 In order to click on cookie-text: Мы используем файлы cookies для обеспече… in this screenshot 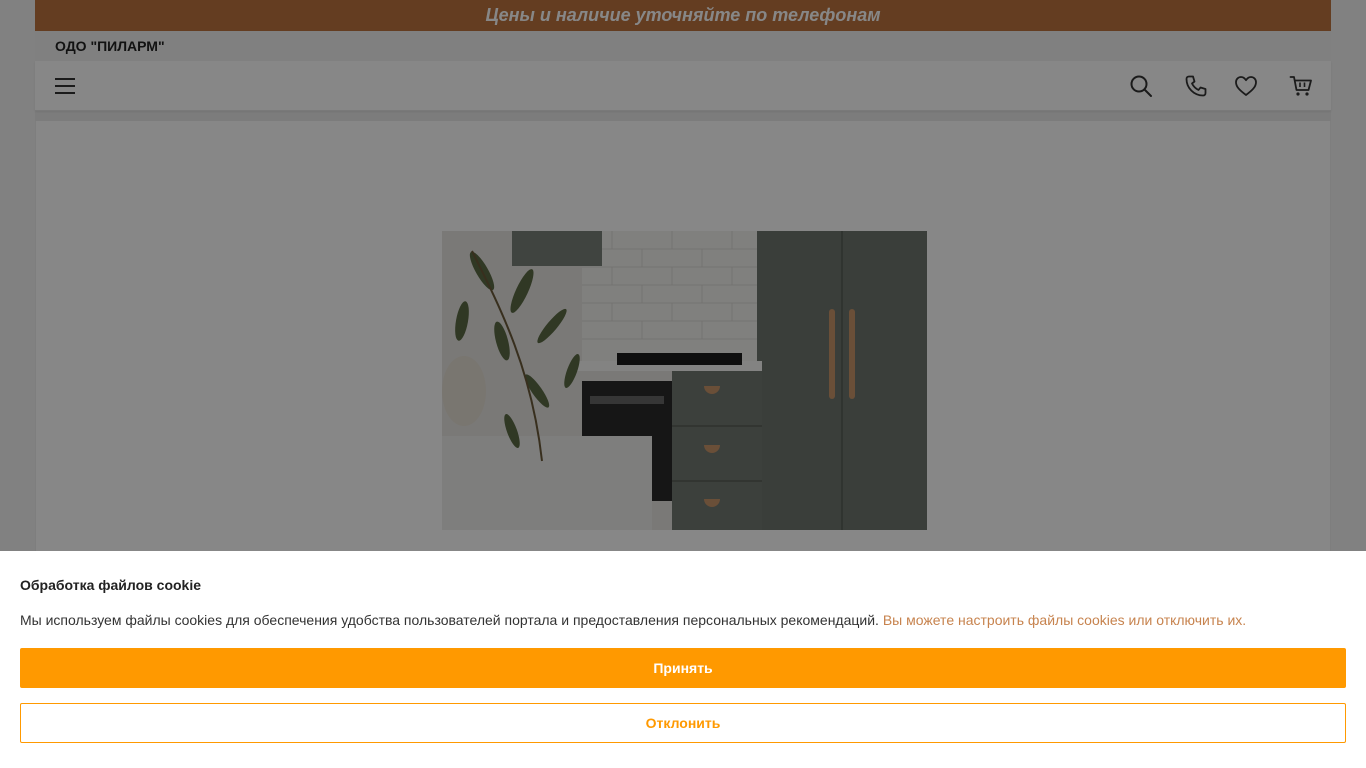, I will do `click(449, 620)`.